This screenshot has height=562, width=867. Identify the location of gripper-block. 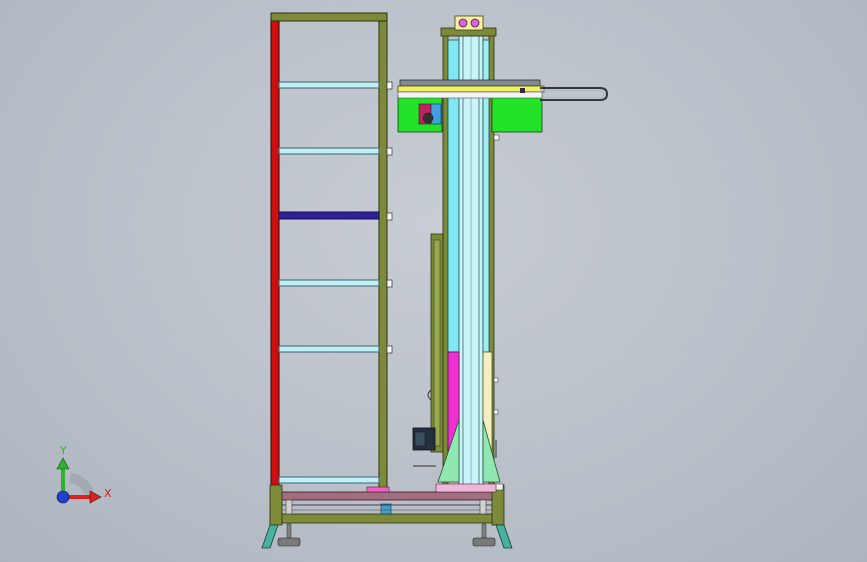
(436, 114).